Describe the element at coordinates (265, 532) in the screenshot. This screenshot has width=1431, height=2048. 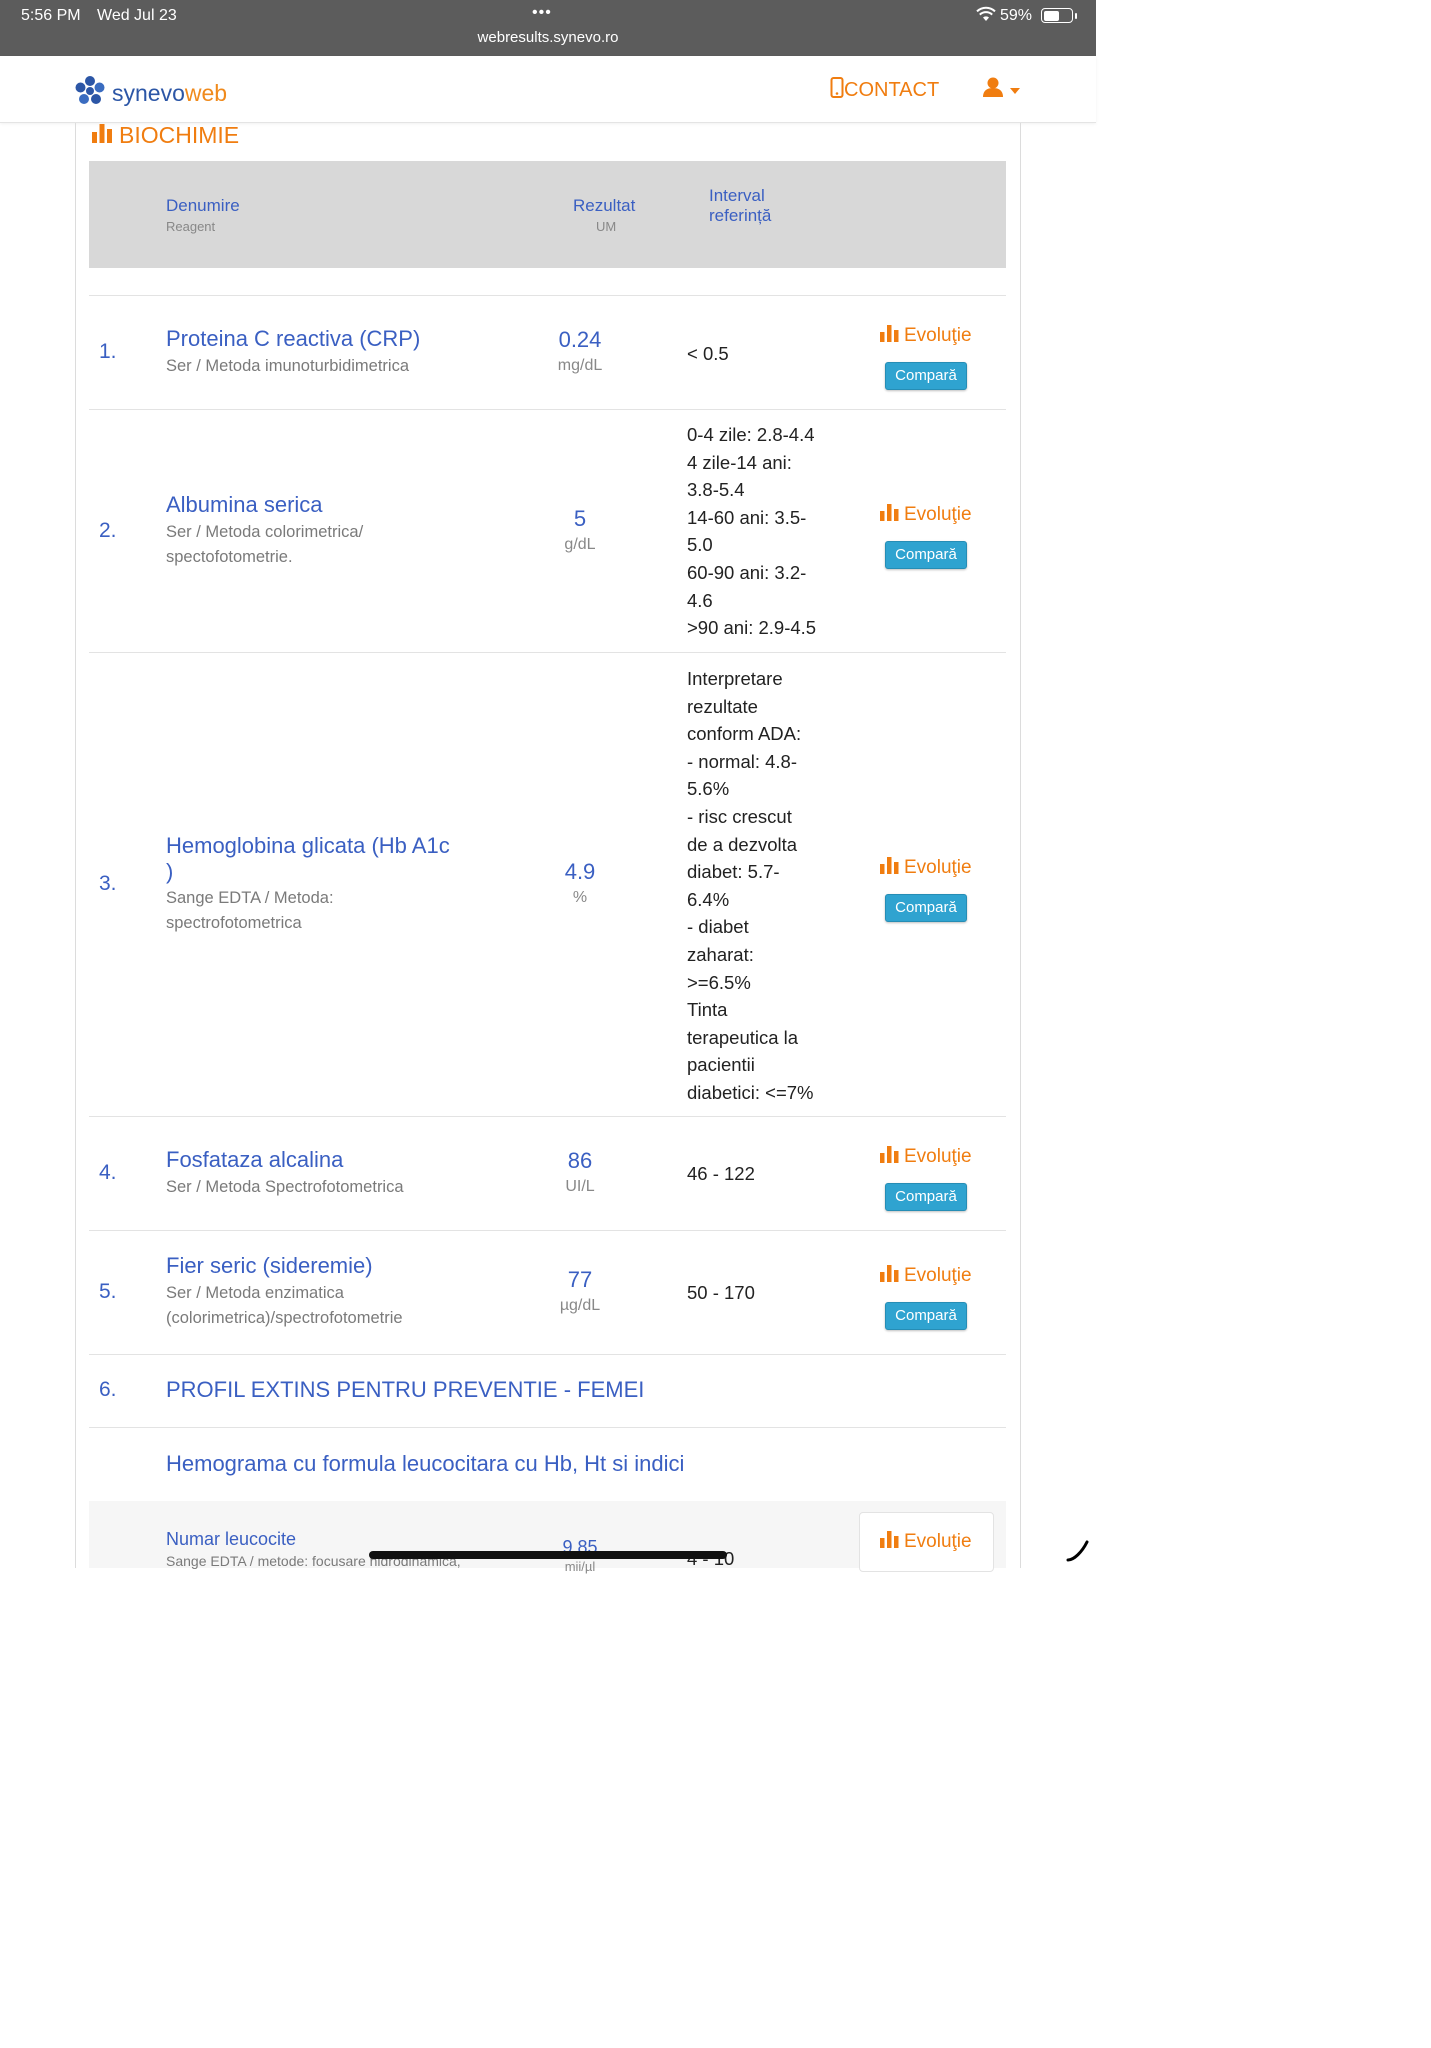
I see `test-method: Ser / Metoda colorimetrica/` at that location.